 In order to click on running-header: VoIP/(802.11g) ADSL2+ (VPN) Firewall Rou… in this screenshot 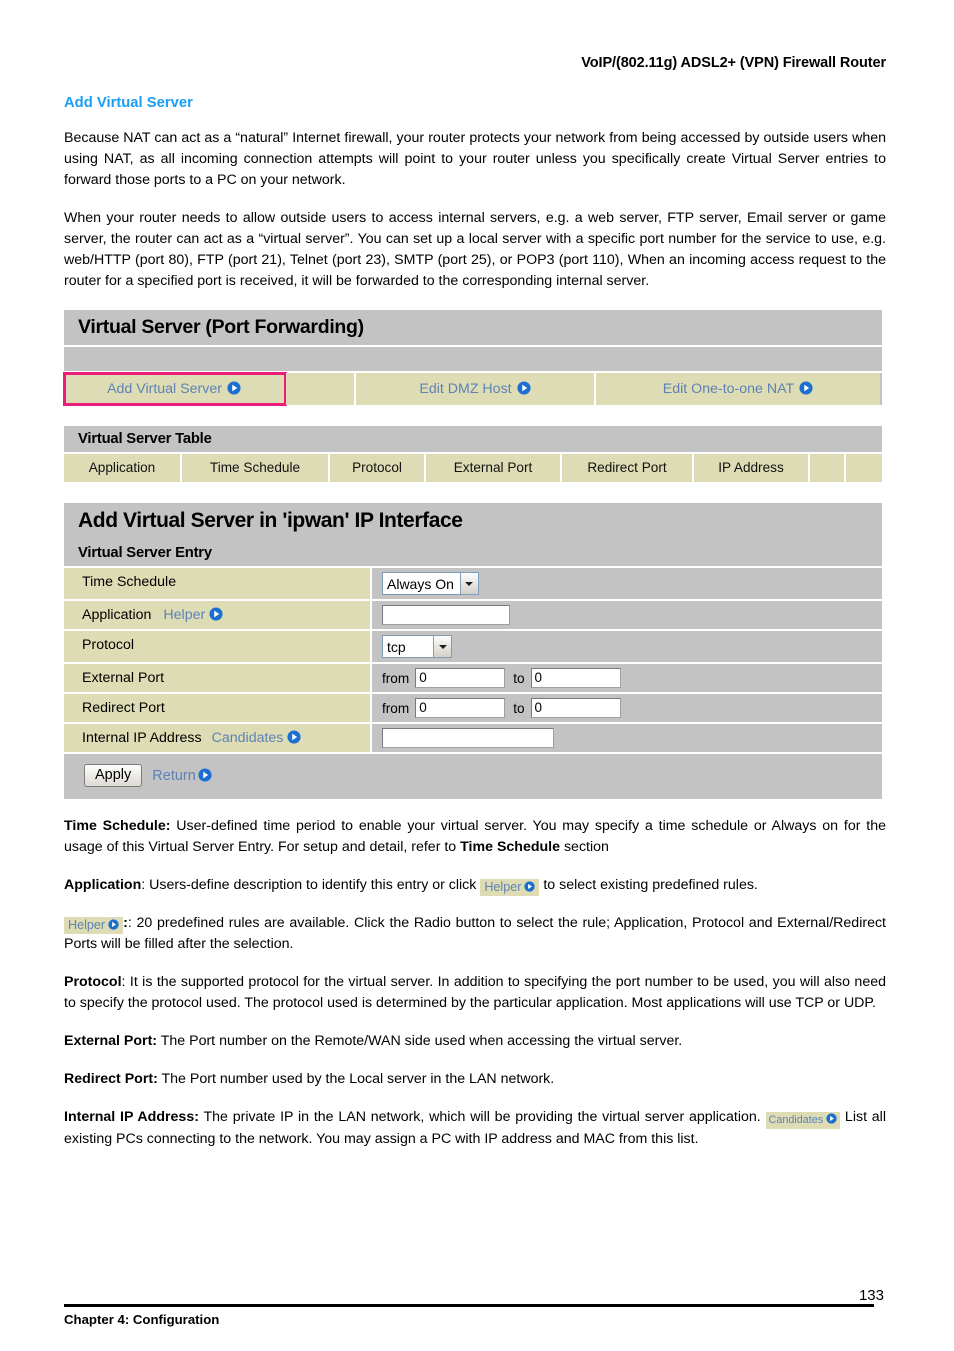, I will do `click(733, 63)`.